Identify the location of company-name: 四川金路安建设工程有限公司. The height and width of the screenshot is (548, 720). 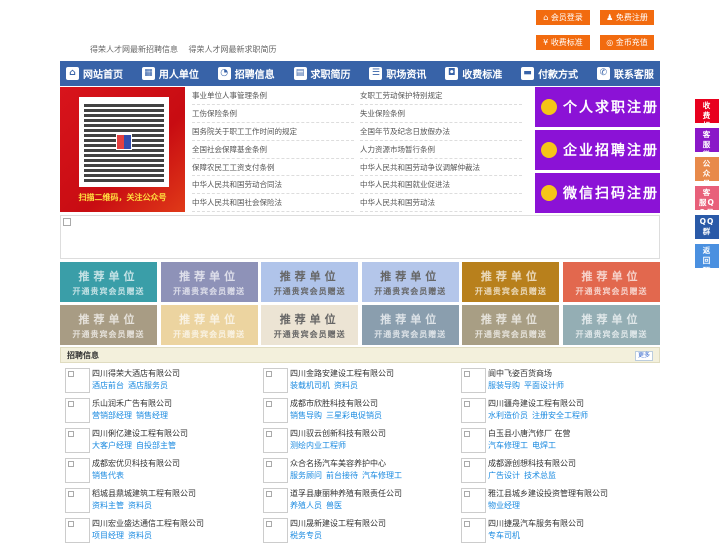
(375, 374).